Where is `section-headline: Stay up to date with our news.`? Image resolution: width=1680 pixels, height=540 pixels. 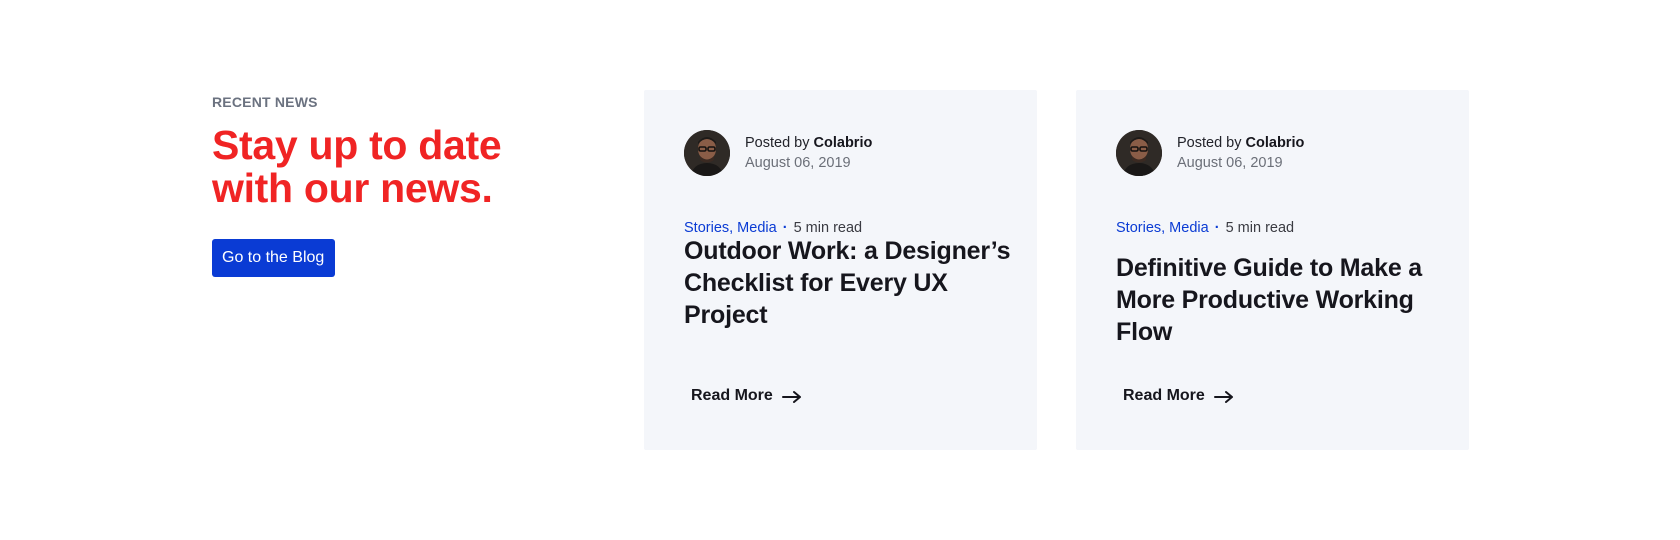 section-headline: Stay up to date with our news. is located at coordinates (392, 167).